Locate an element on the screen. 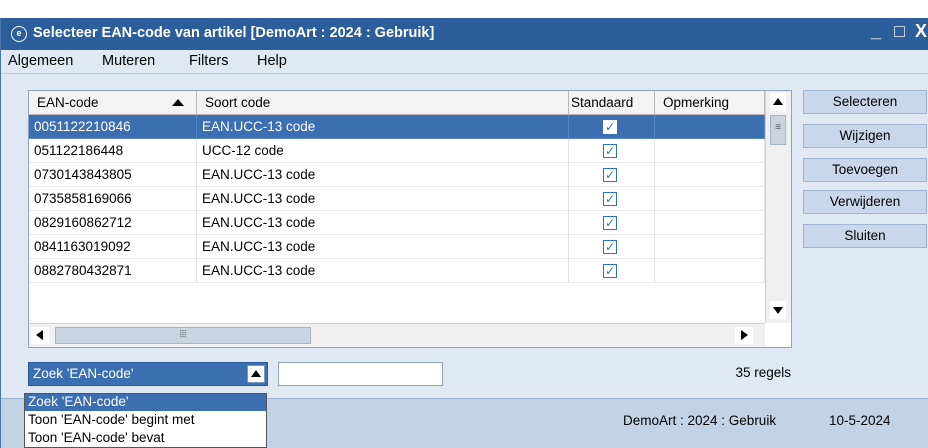 This screenshot has height=448, width=928. close-button: X is located at coordinates (921, 31).